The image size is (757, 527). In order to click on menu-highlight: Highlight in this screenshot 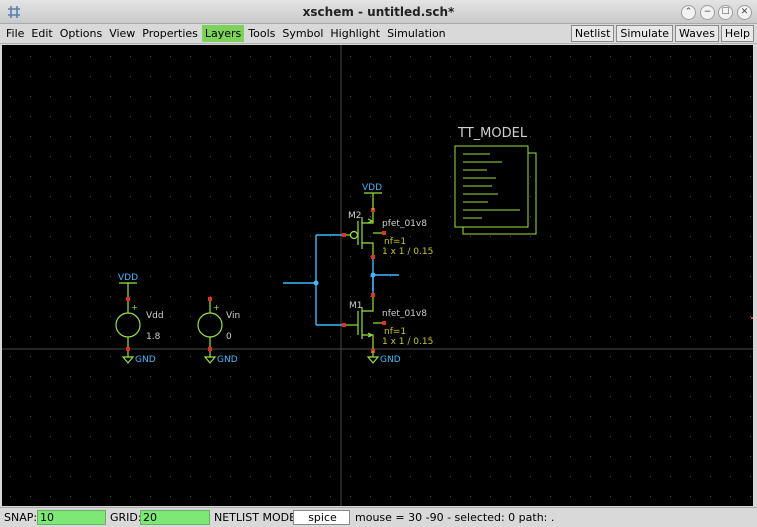, I will do `click(355, 33)`.